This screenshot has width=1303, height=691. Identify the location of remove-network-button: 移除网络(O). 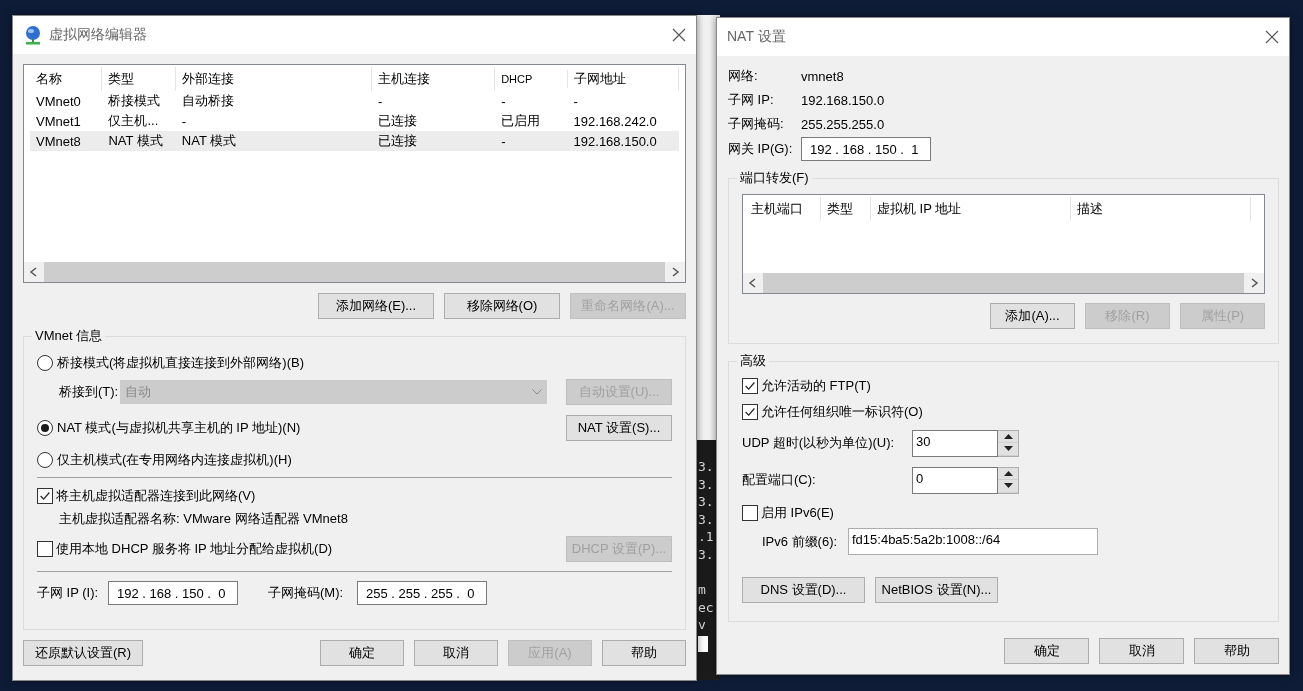
(502, 306).